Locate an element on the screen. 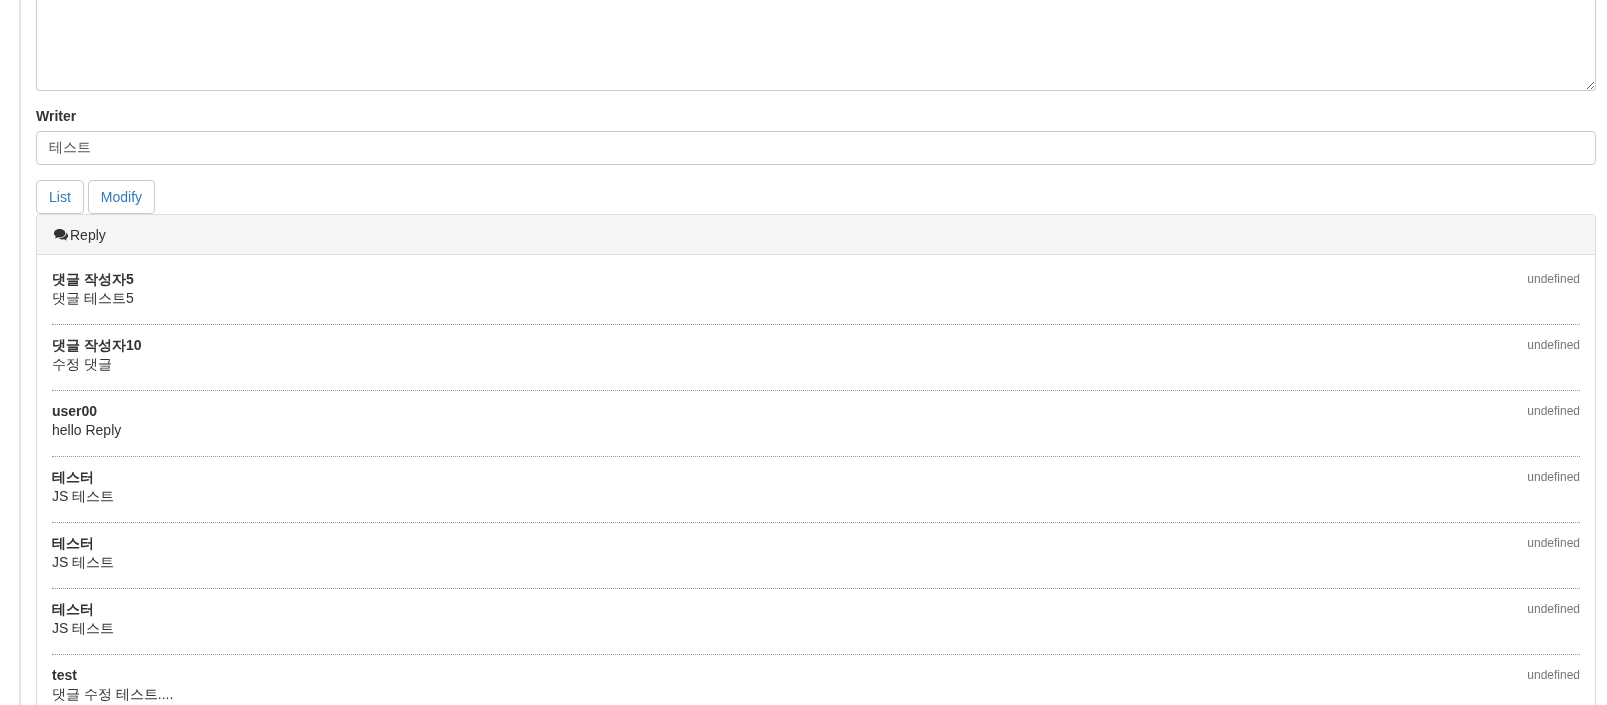 The width and height of the screenshot is (1607, 705). reply-author: test is located at coordinates (64, 675).